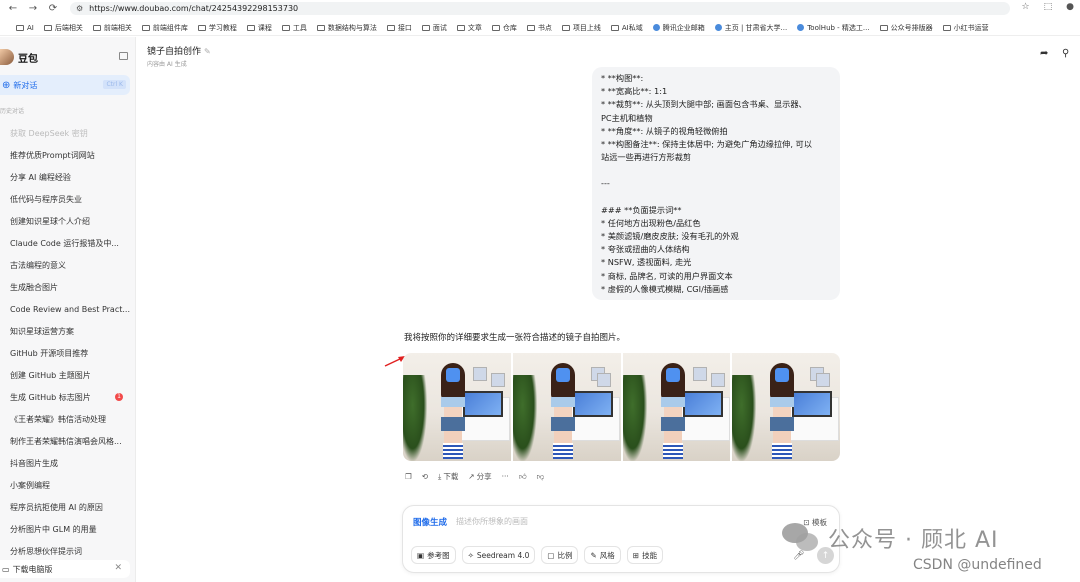 This screenshot has width=1080, height=582. I want to click on download-desktop-button: ▭ 下载电脑版 ✕, so click(65, 569).